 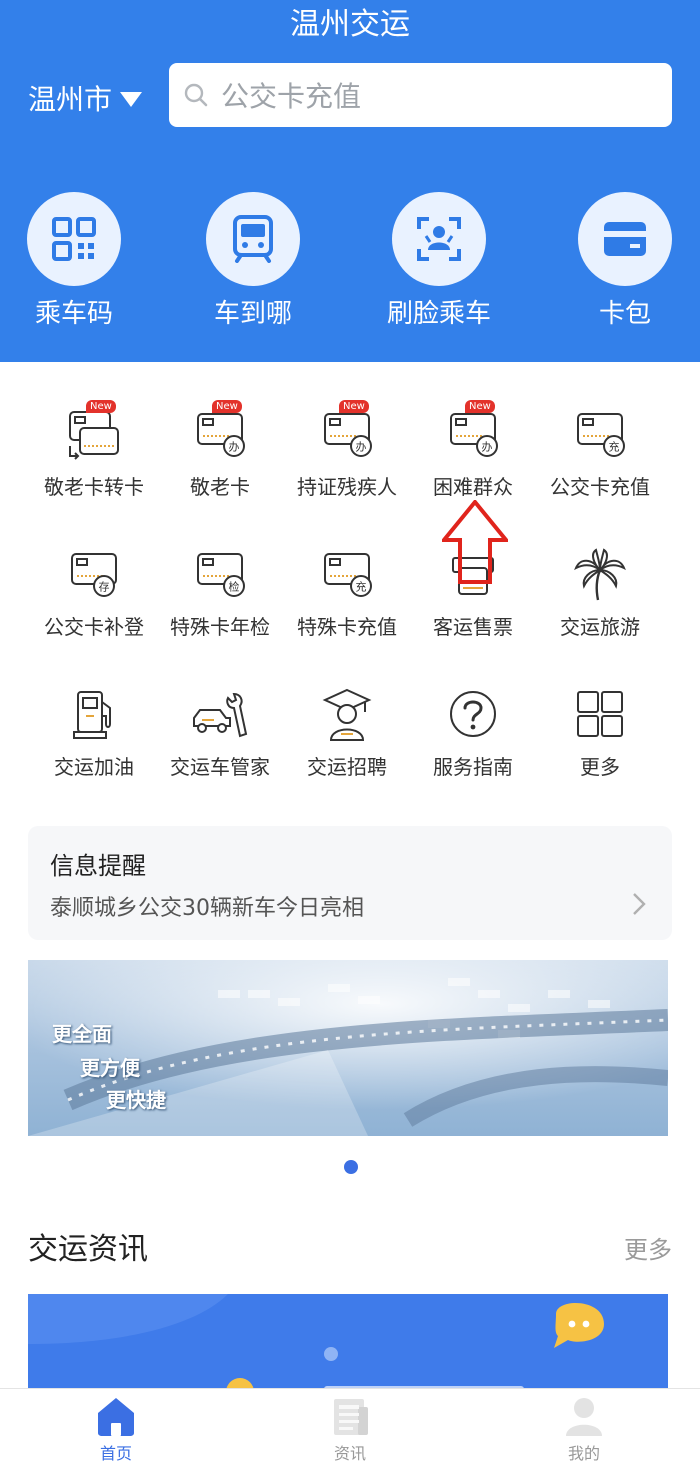 I want to click on caret-down-icon, so click(x=131, y=99).